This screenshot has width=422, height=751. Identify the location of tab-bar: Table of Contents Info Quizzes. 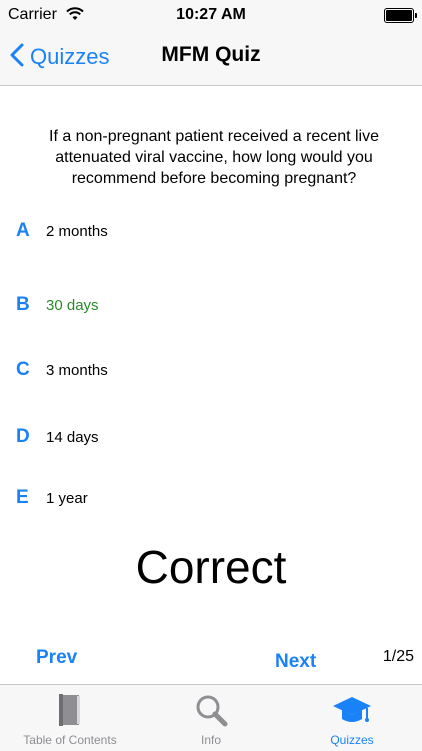
(211, 717).